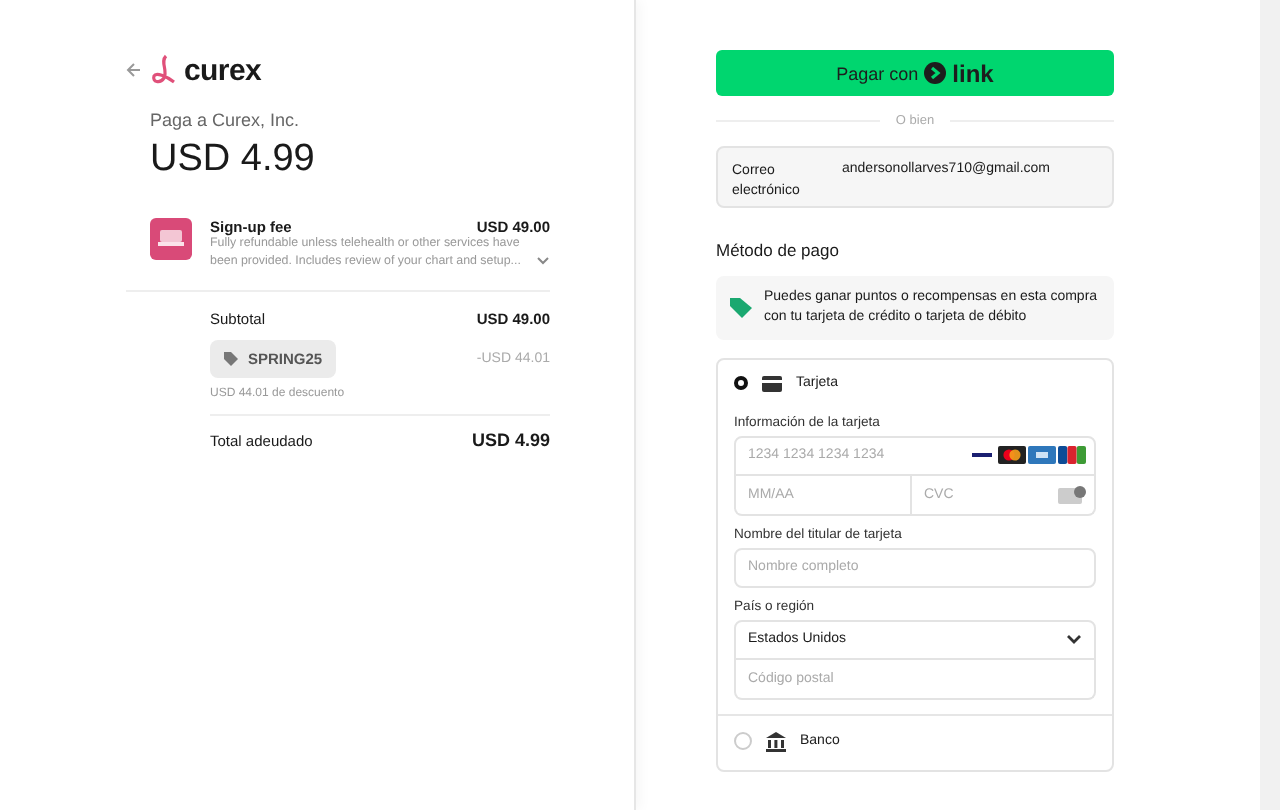 Image resolution: width=1280 pixels, height=810 pixels. I want to click on pay-to-text: Paga a Curex, Inc., so click(225, 120).